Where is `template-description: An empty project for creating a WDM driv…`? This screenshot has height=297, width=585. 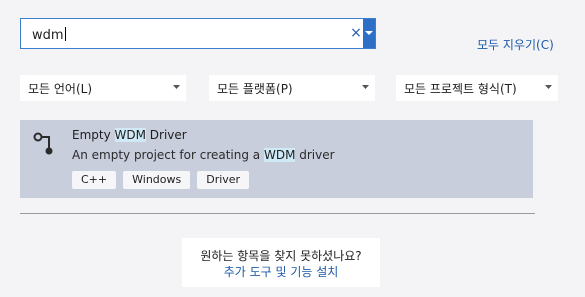
template-description: An empty project for creating a WDM driv… is located at coordinates (203, 155).